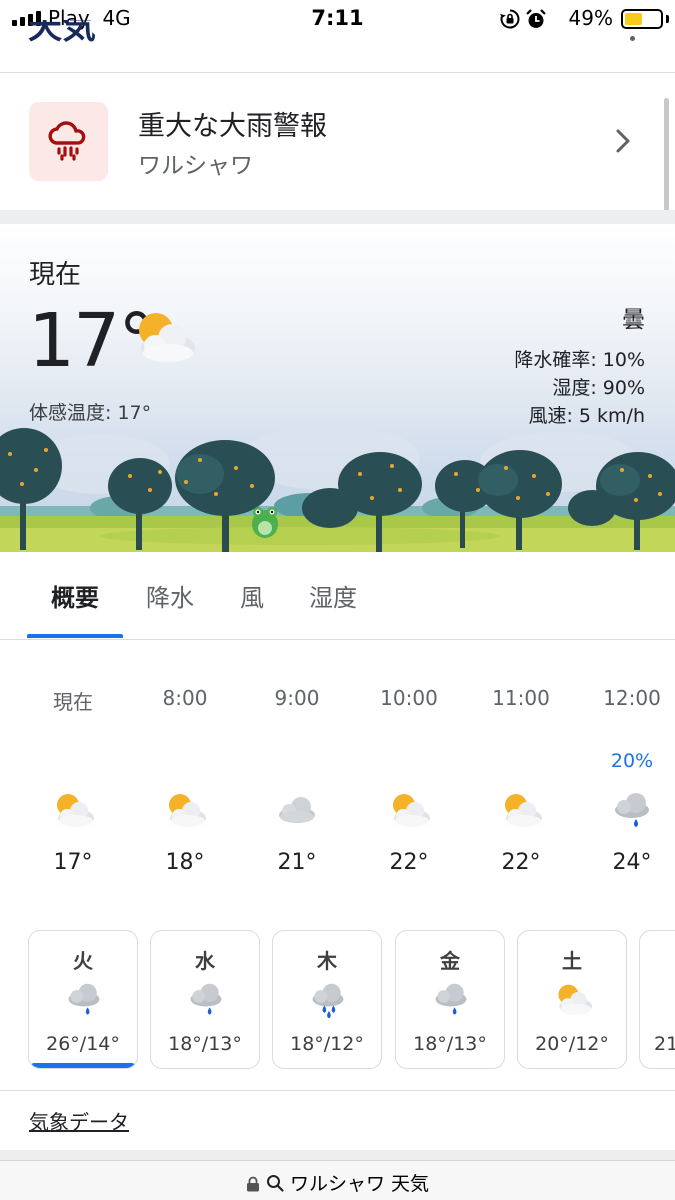  Describe the element at coordinates (337, 142) in the screenshot. I see `weather-alert-card: 重大な大雨警報 ワルシャワ` at that location.